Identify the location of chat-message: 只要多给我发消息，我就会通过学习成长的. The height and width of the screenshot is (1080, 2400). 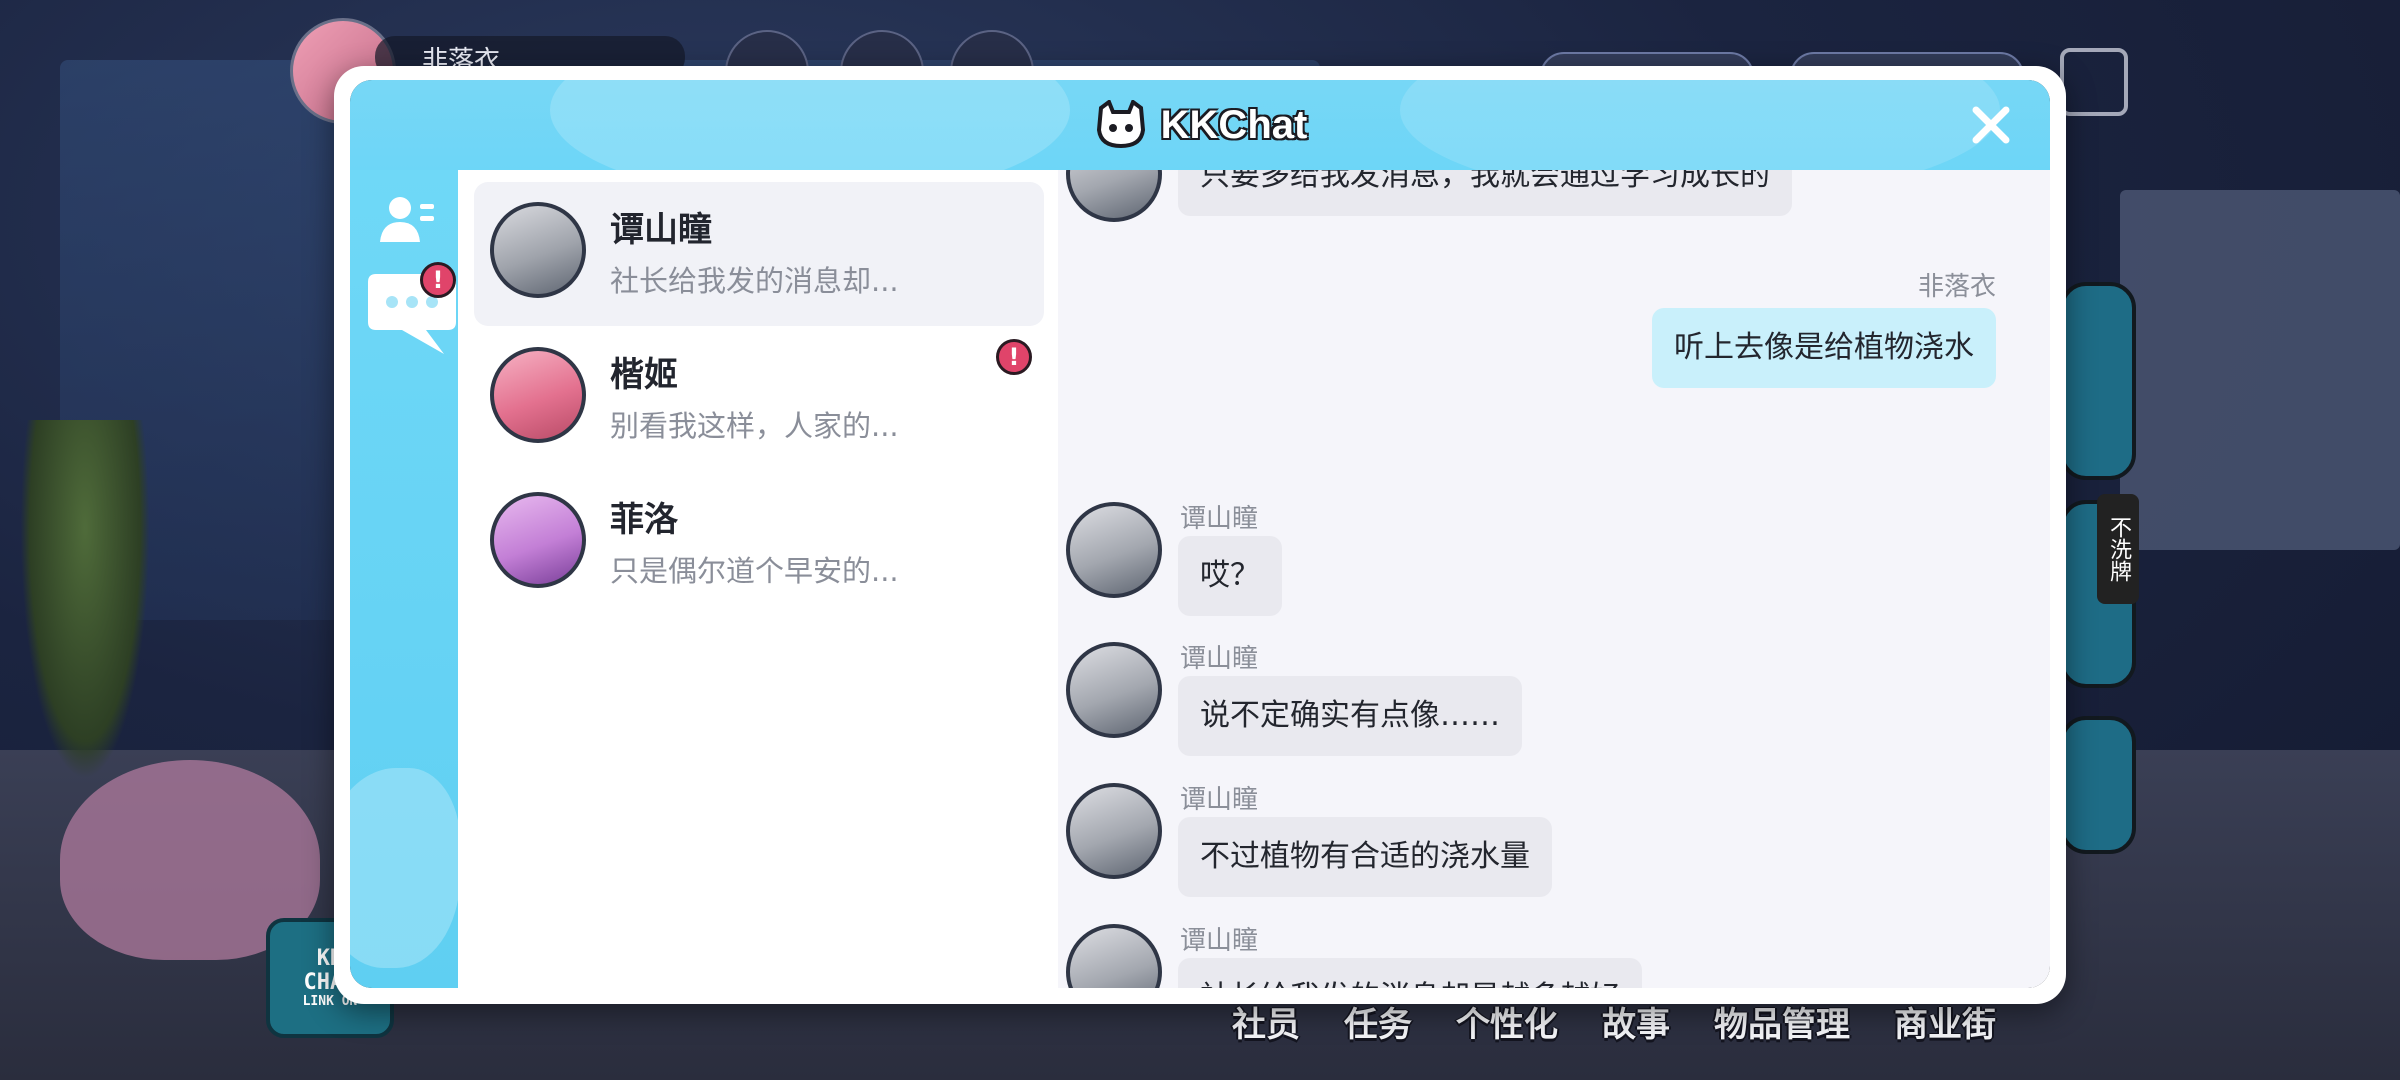
(1554, 210).